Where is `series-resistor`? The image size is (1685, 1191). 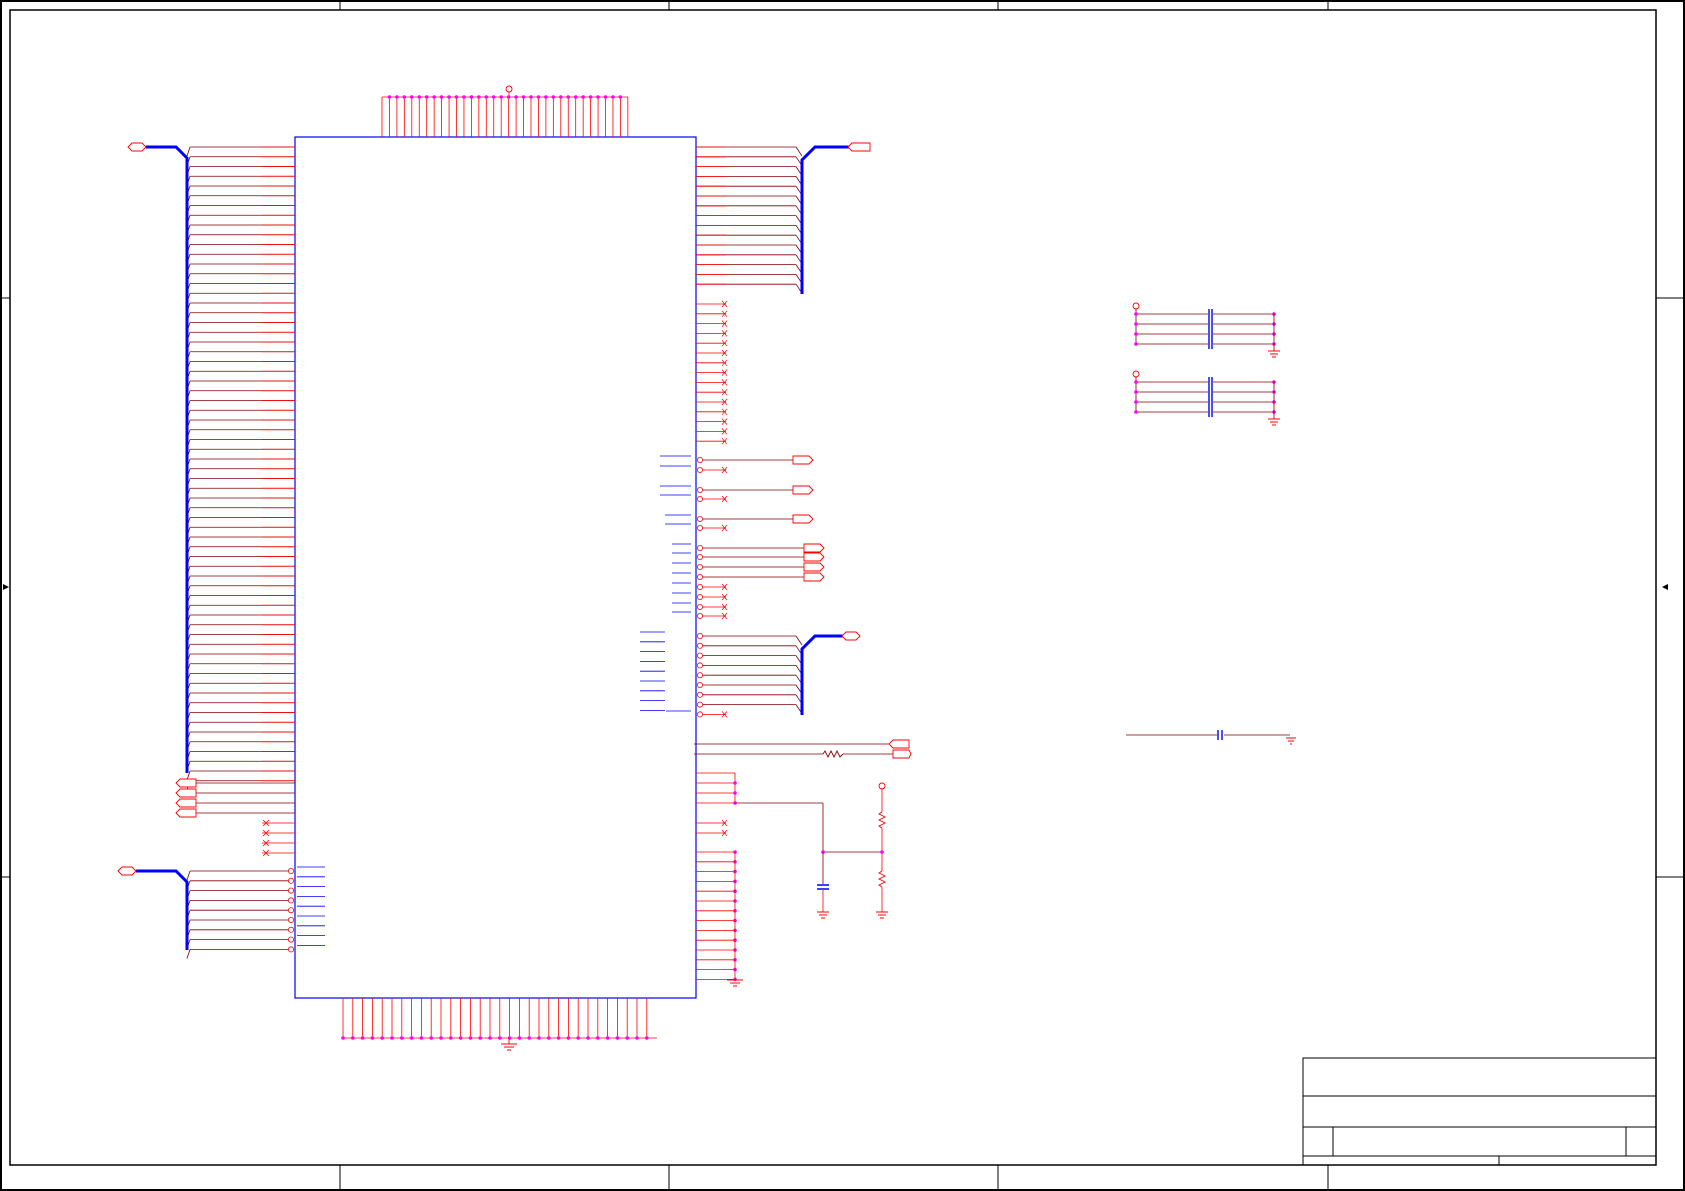 series-resistor is located at coordinates (833, 754).